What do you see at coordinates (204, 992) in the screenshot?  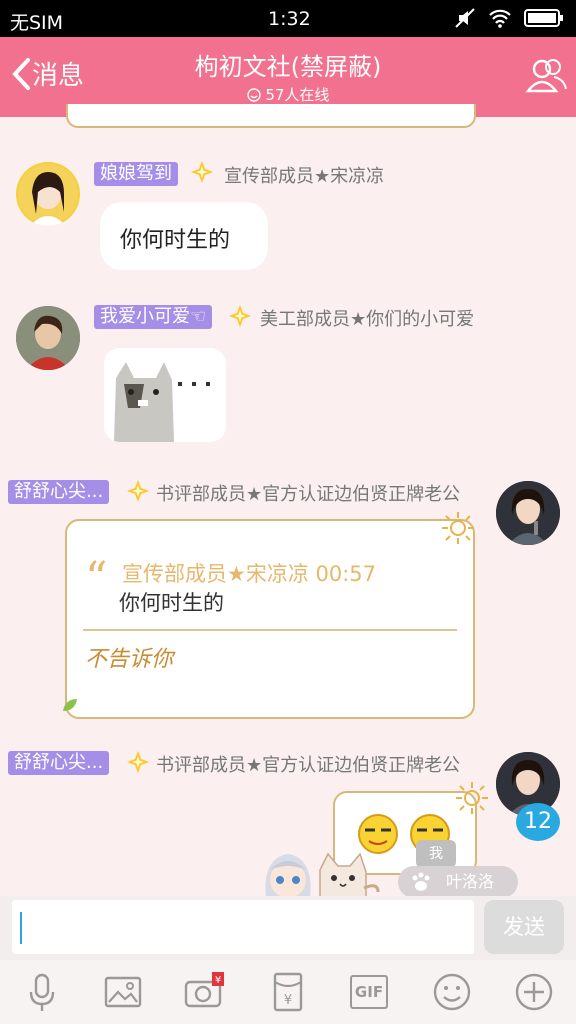 I see `red-packet-camera-icon: ¥` at bounding box center [204, 992].